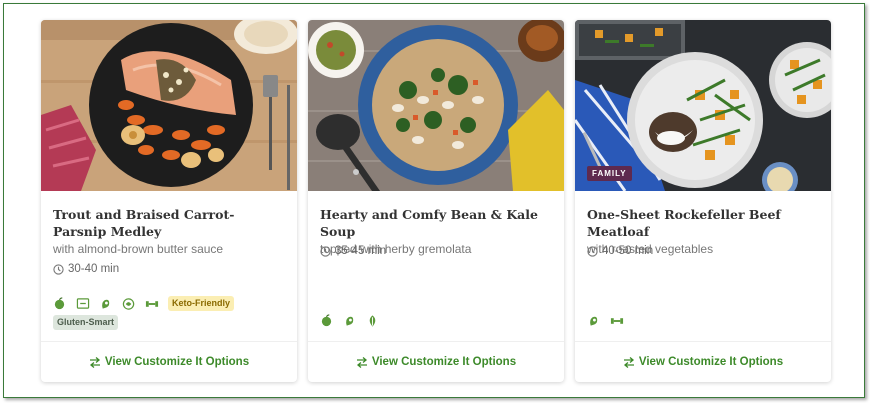 The height and width of the screenshot is (403, 870). What do you see at coordinates (129, 304) in the screenshot?
I see `low-carb-icon` at bounding box center [129, 304].